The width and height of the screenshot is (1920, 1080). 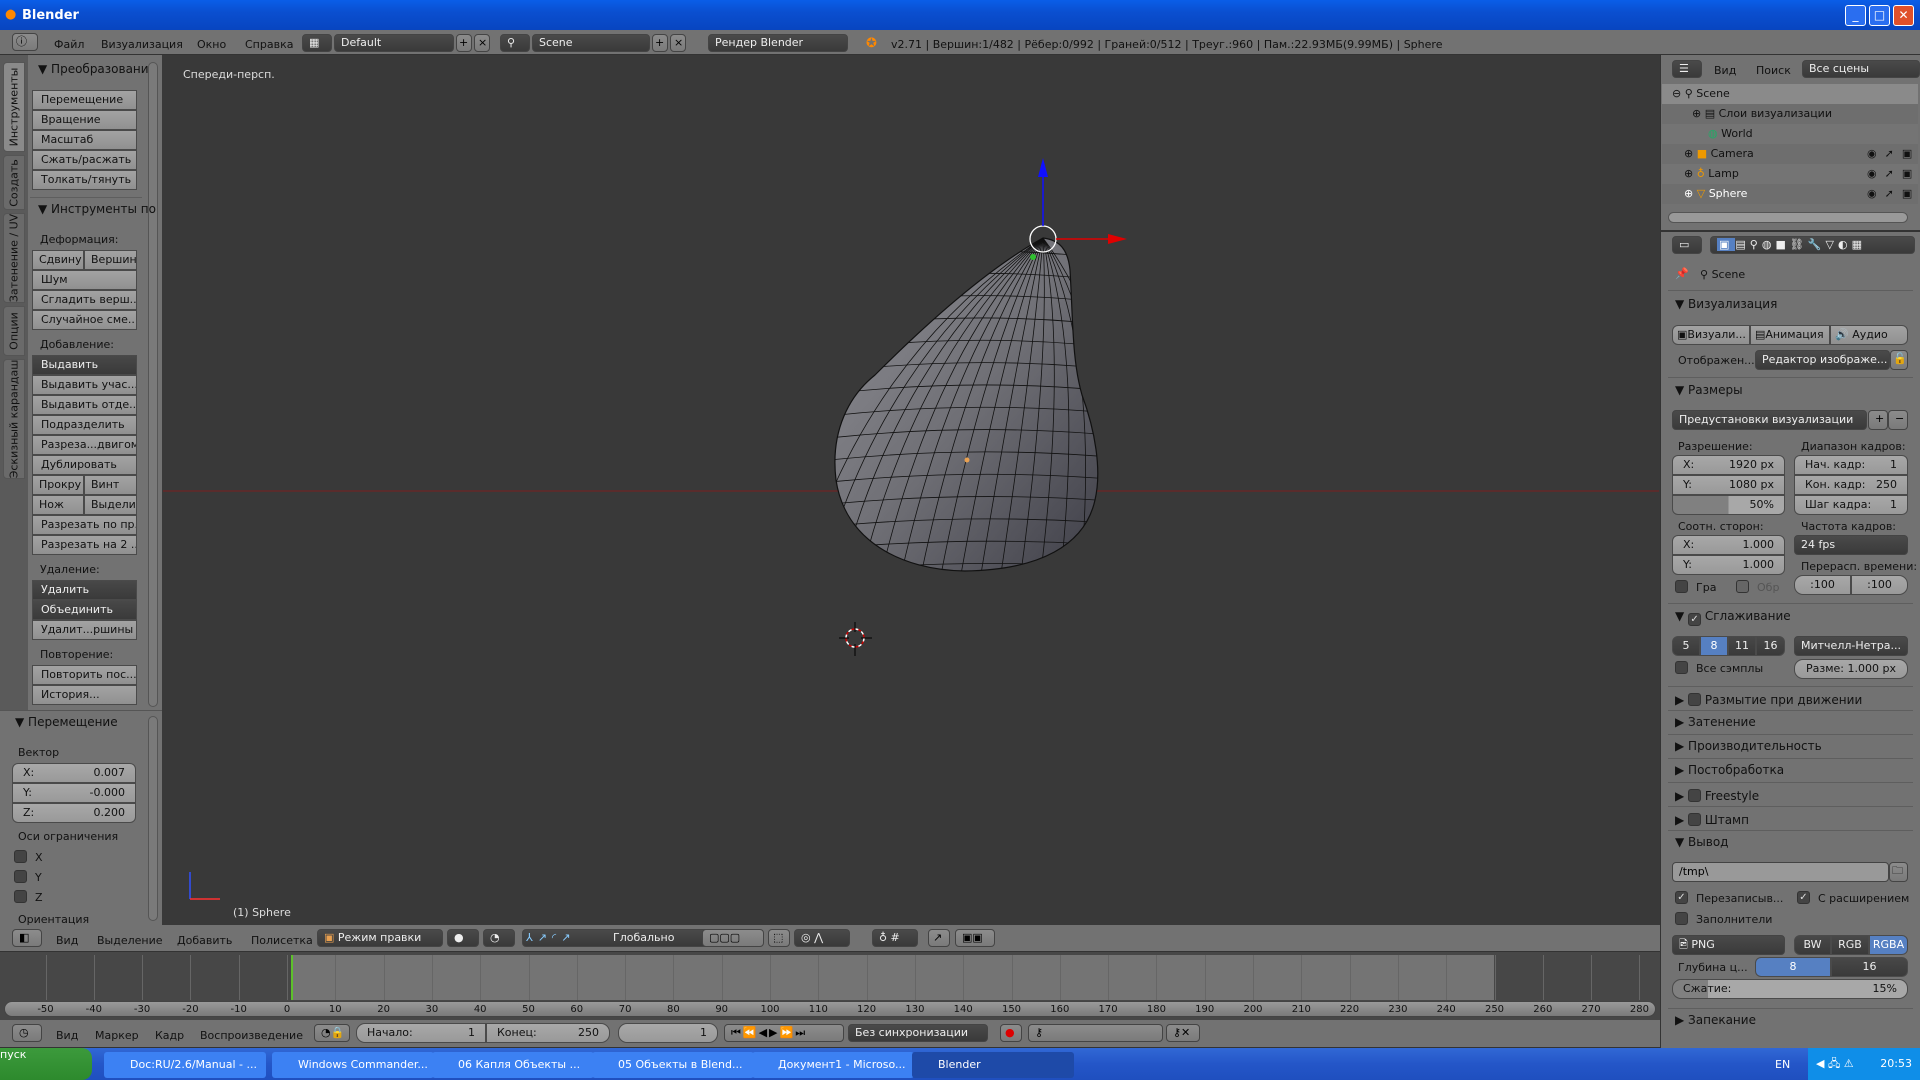 I want to click on knife-button: Нож, so click(x=58, y=505).